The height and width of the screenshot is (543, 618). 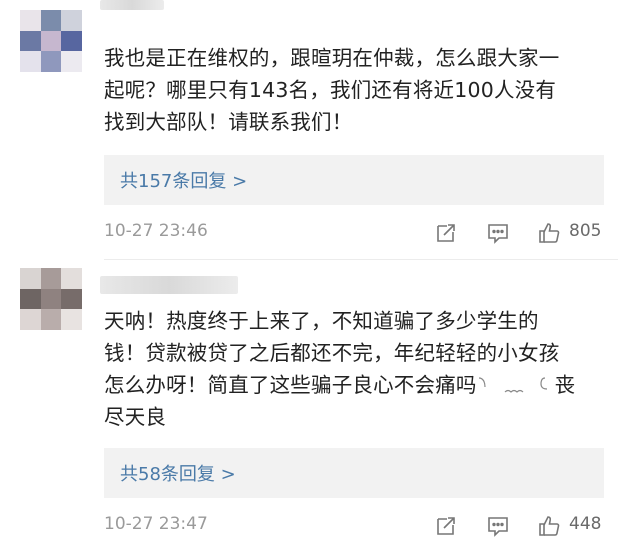 What do you see at coordinates (498, 526) in the screenshot?
I see `comment-icon` at bounding box center [498, 526].